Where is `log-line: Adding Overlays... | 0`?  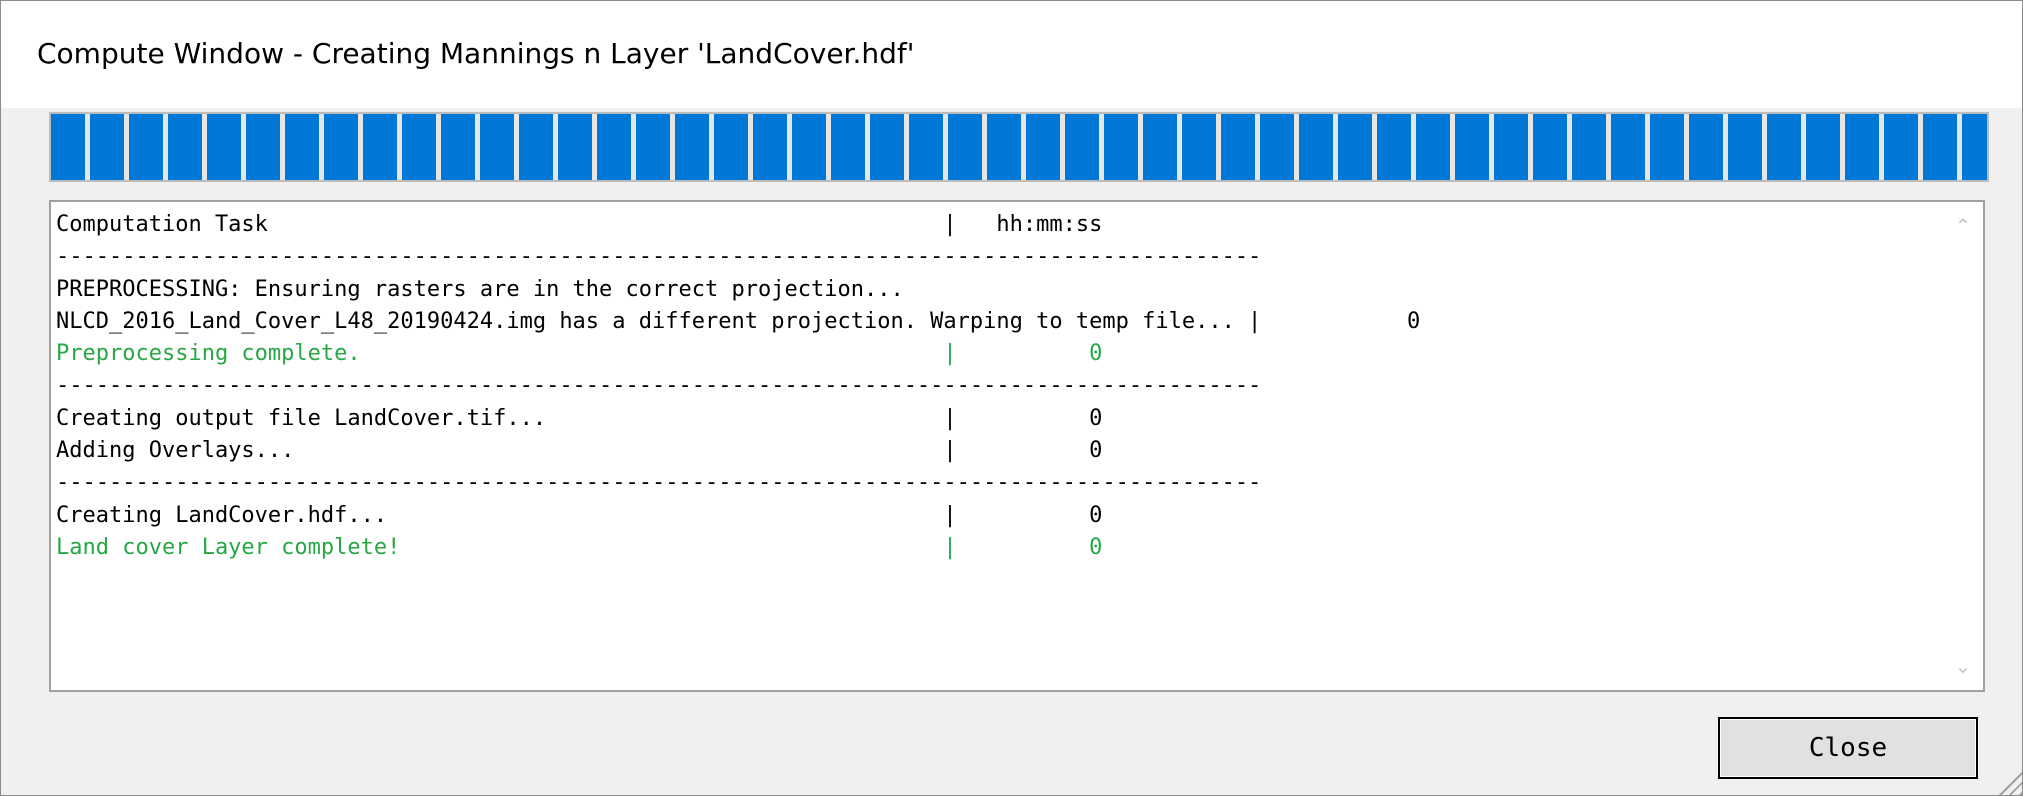
log-line: Adding Overlays... | 0 is located at coordinates (579, 451).